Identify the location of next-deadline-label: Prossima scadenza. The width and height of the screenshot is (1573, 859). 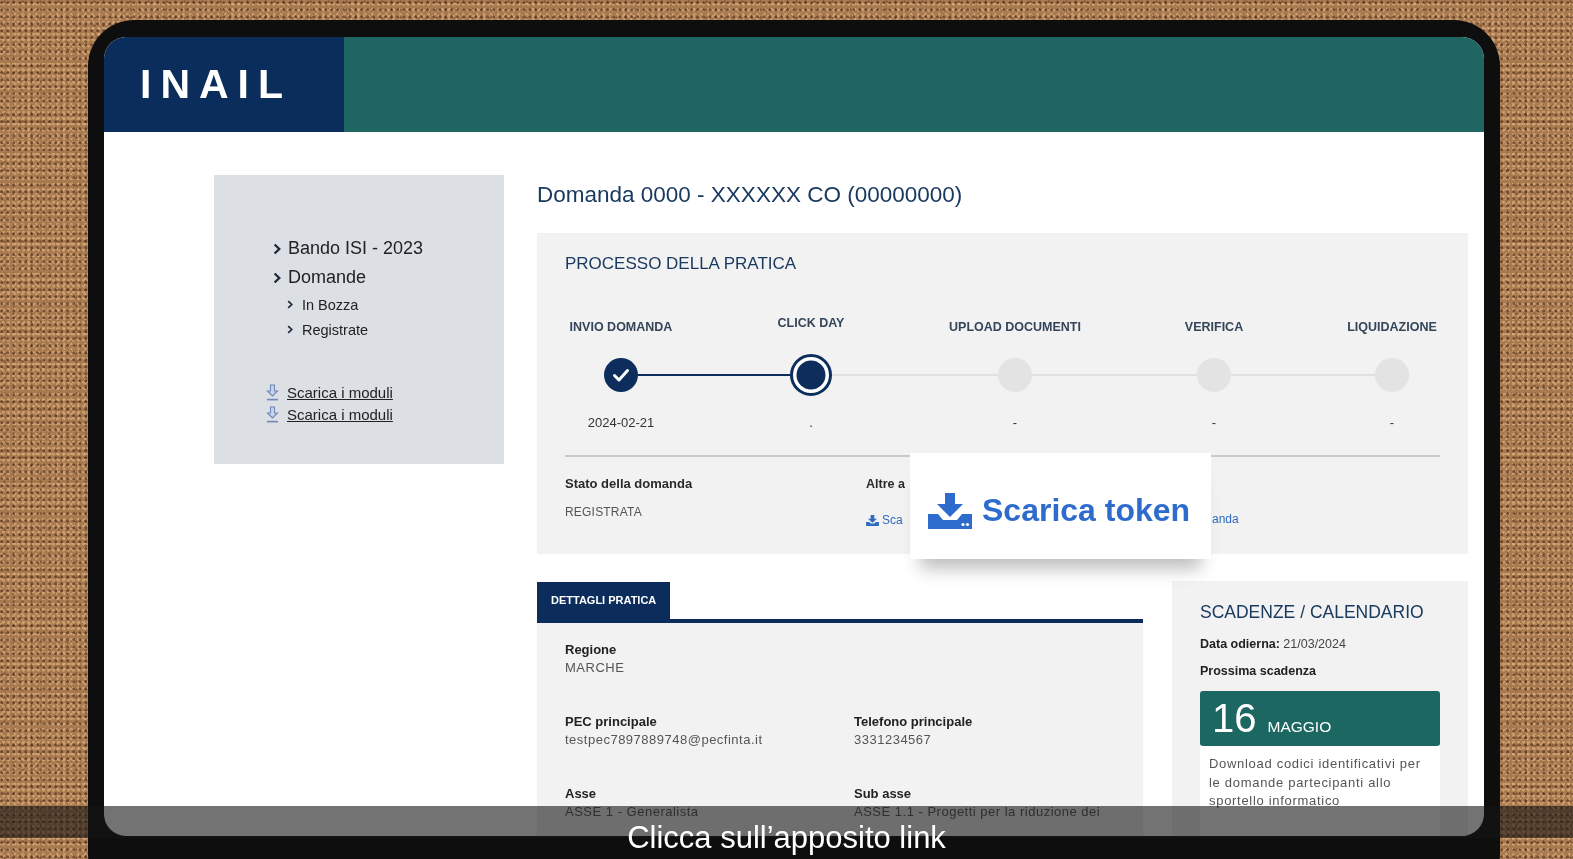
(1259, 671).